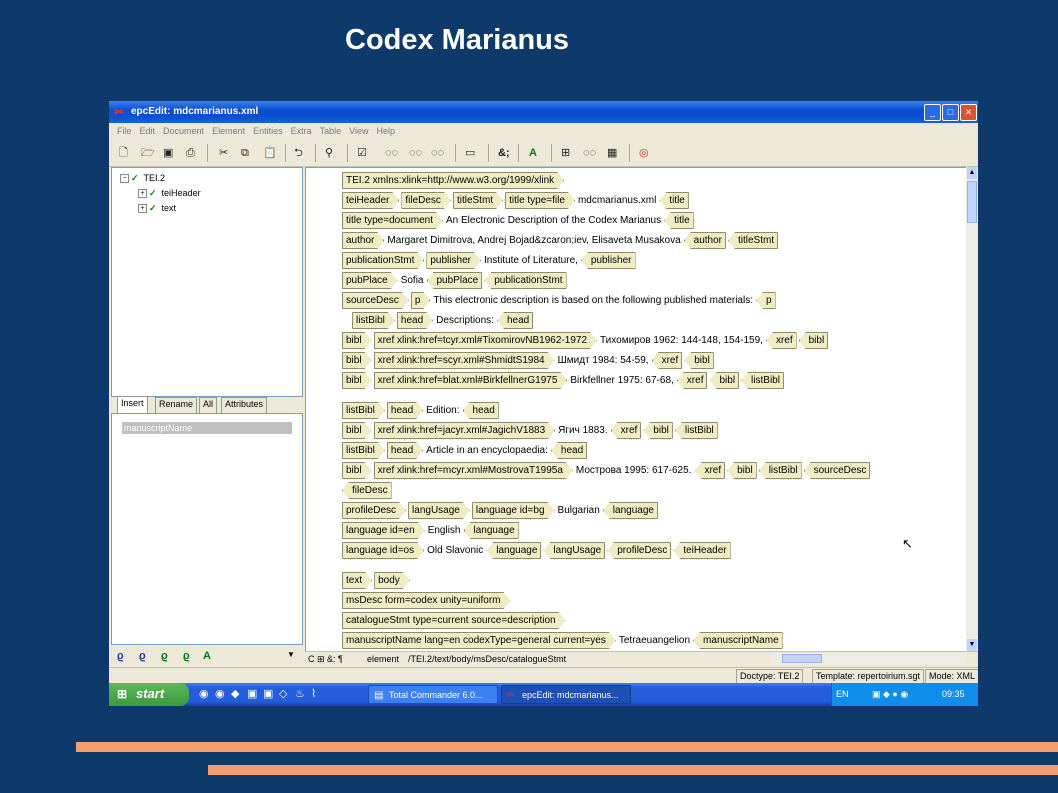  I want to click on quicklaunch-icon: ♨, so click(300, 693).